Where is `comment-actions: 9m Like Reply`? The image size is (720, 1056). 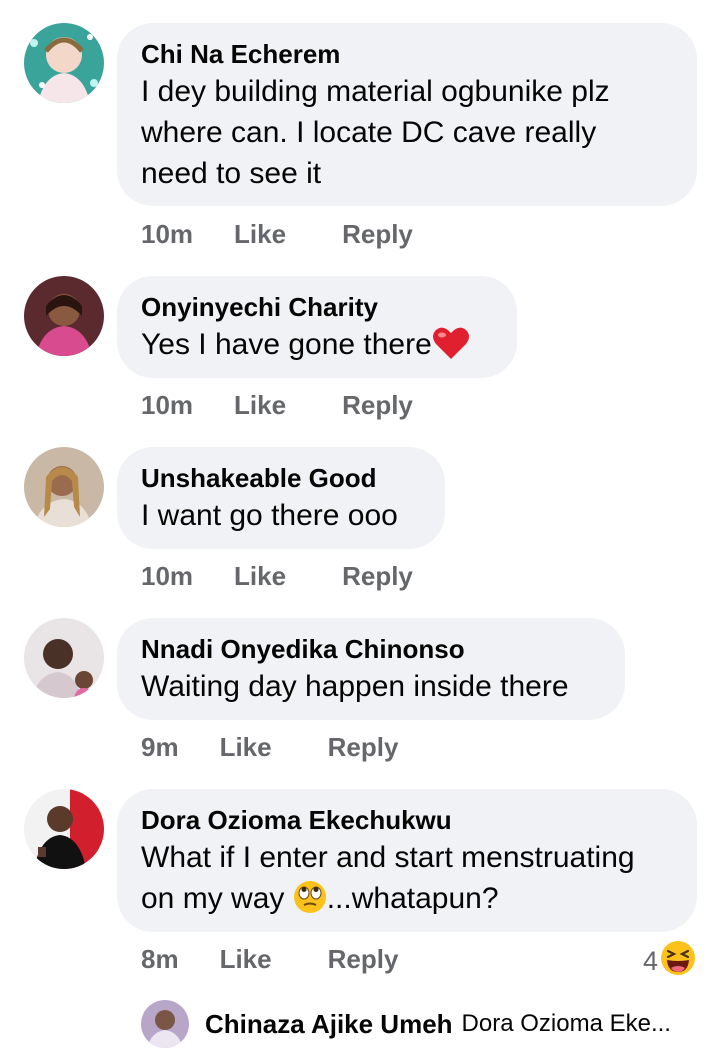
comment-actions: 9m Like Reply is located at coordinates (269, 747).